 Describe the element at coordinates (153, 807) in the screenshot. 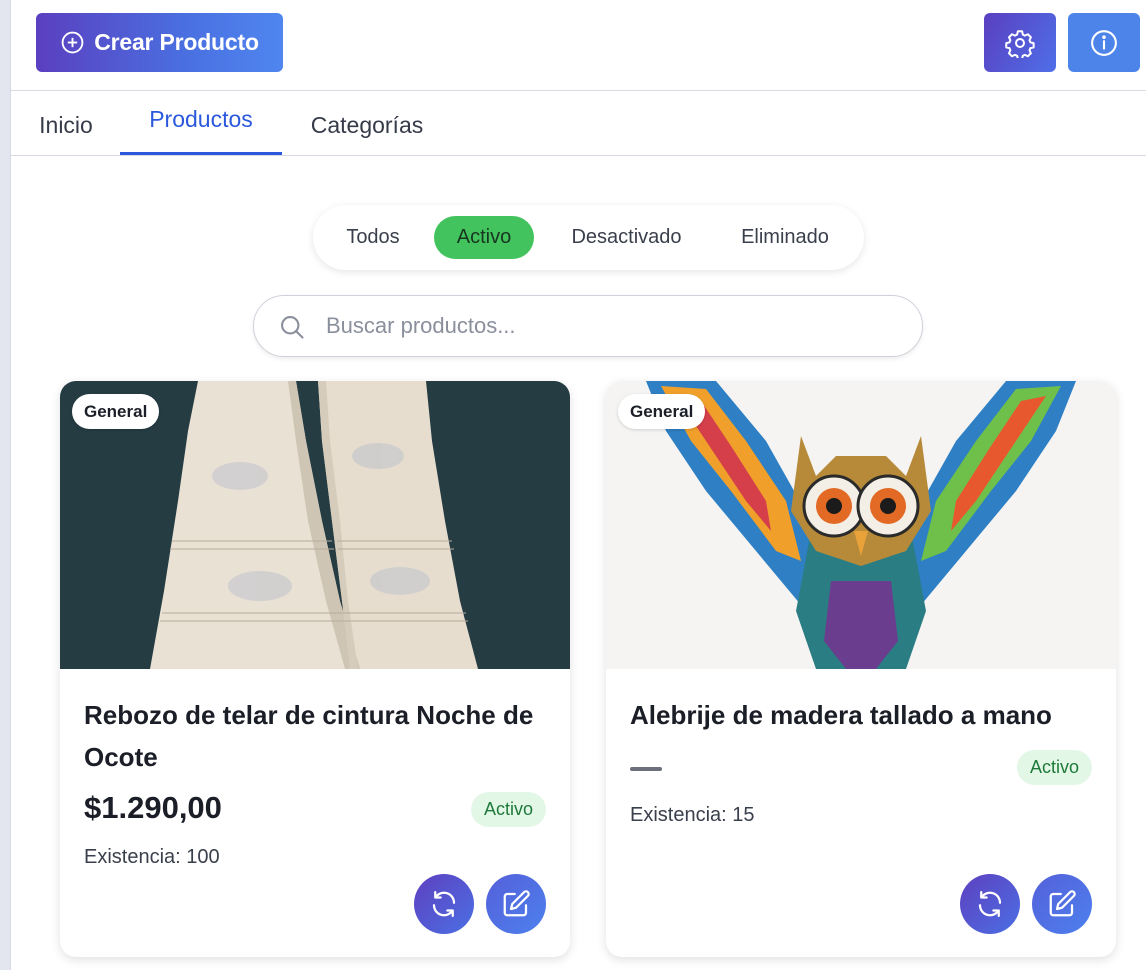

I see `product-price: $1.290,00` at that location.